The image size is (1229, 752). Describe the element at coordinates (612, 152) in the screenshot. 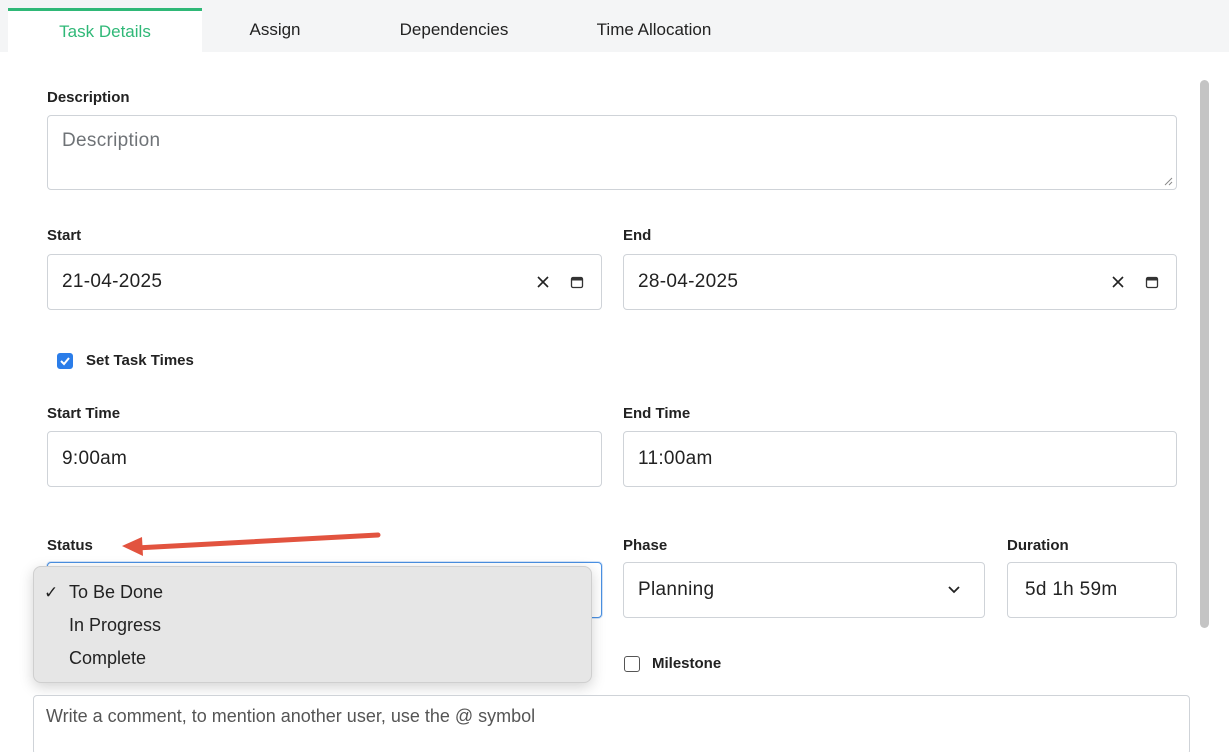

I see `description-textarea: Description` at that location.